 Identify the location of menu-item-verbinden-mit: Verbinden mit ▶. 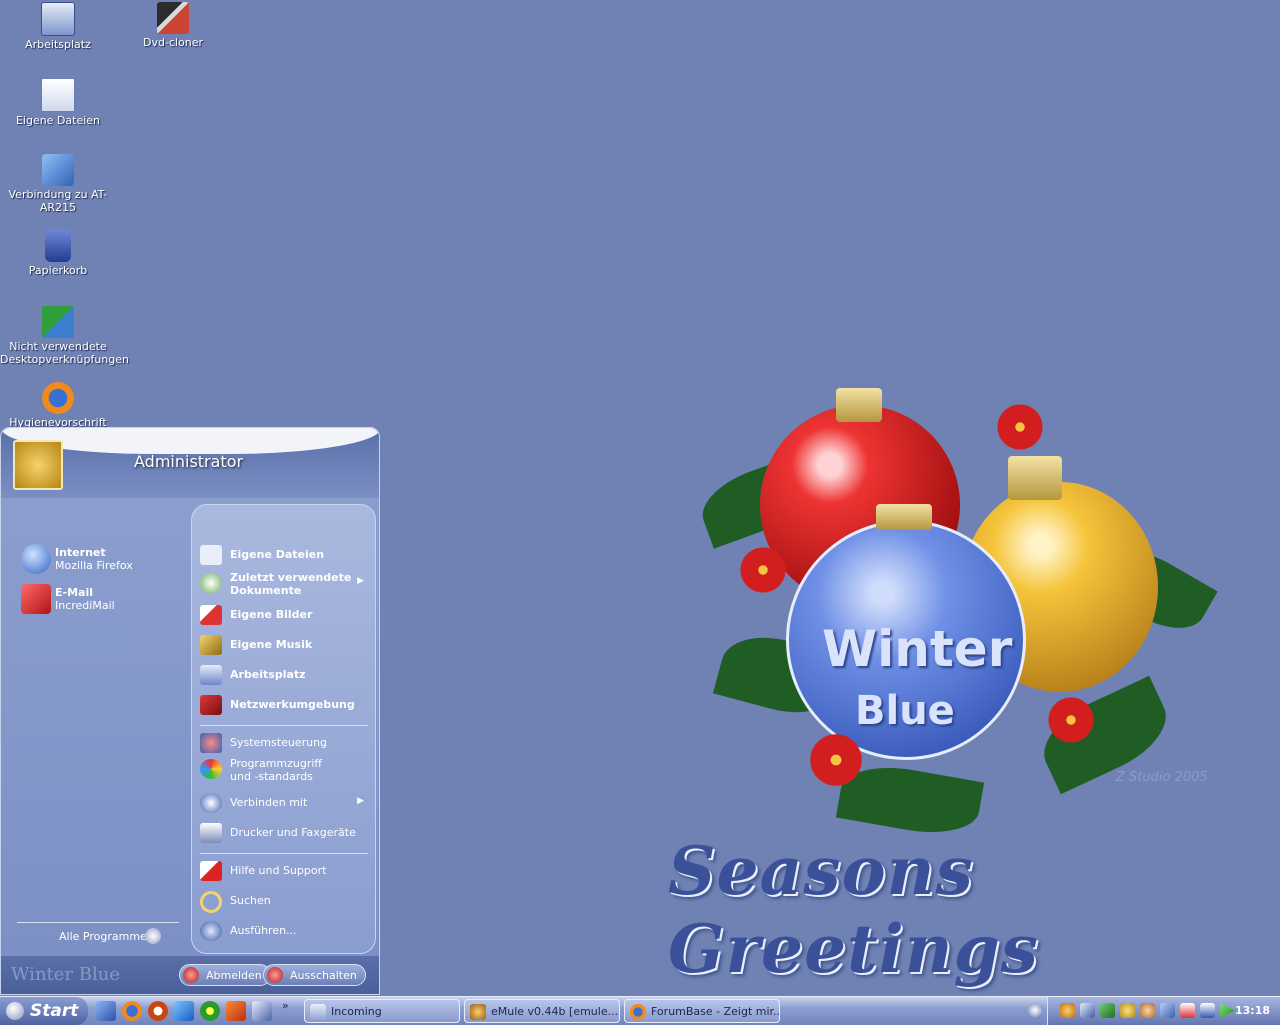
(285, 803).